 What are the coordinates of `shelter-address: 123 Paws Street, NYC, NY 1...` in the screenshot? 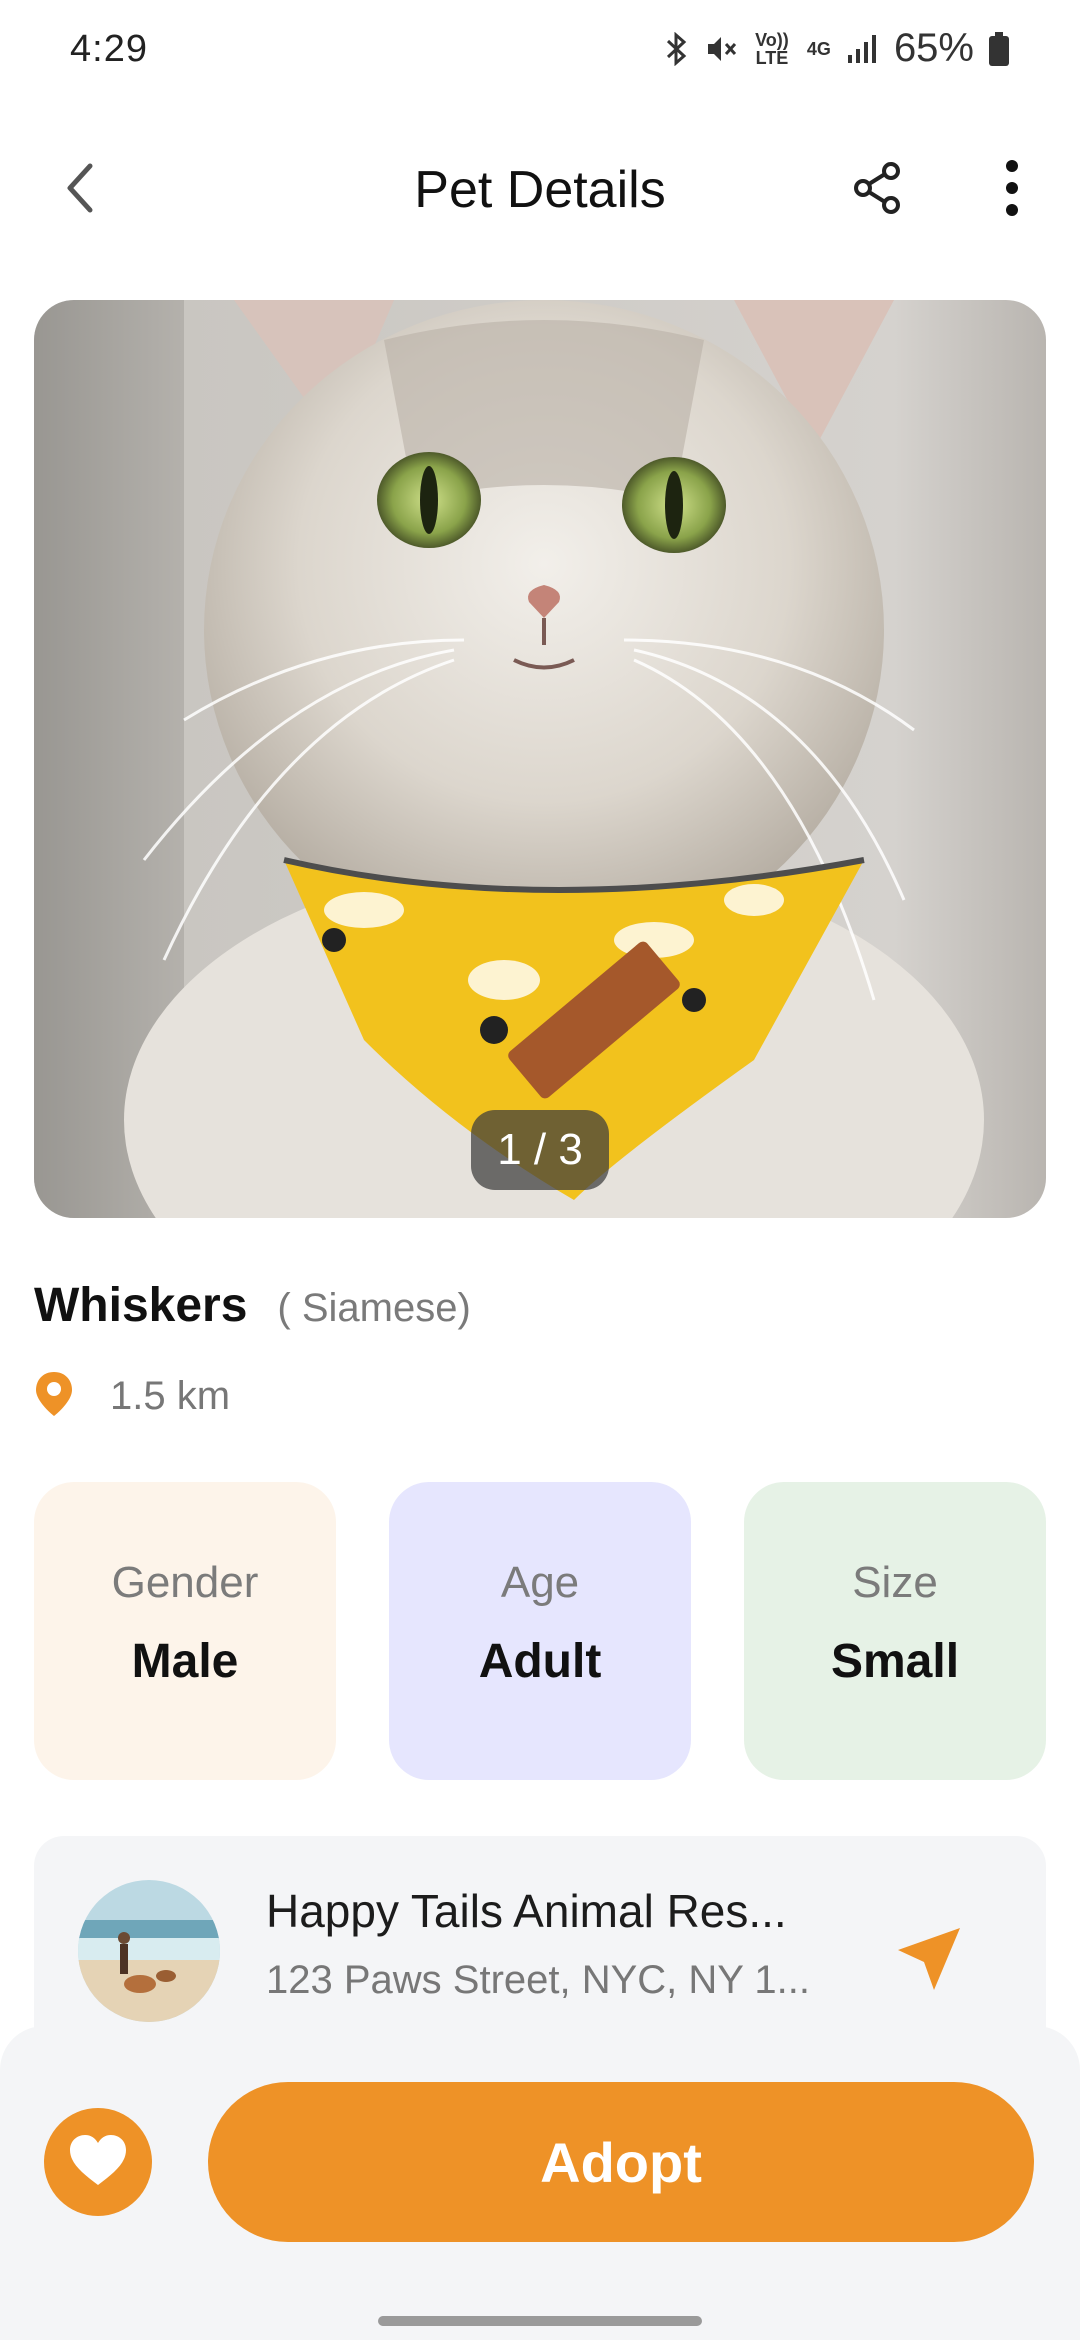 It's located at (538, 1980).